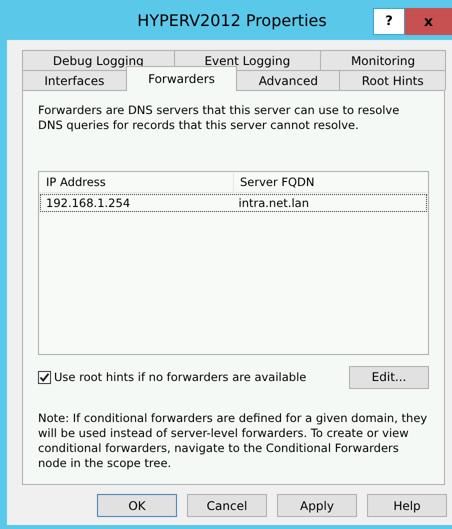  What do you see at coordinates (98, 60) in the screenshot?
I see `tab: Debug Logging` at bounding box center [98, 60].